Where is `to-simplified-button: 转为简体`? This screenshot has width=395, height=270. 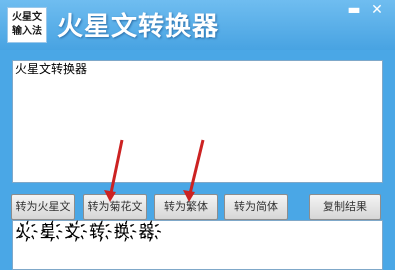 to-simplified-button: 转为简体 is located at coordinates (256, 207).